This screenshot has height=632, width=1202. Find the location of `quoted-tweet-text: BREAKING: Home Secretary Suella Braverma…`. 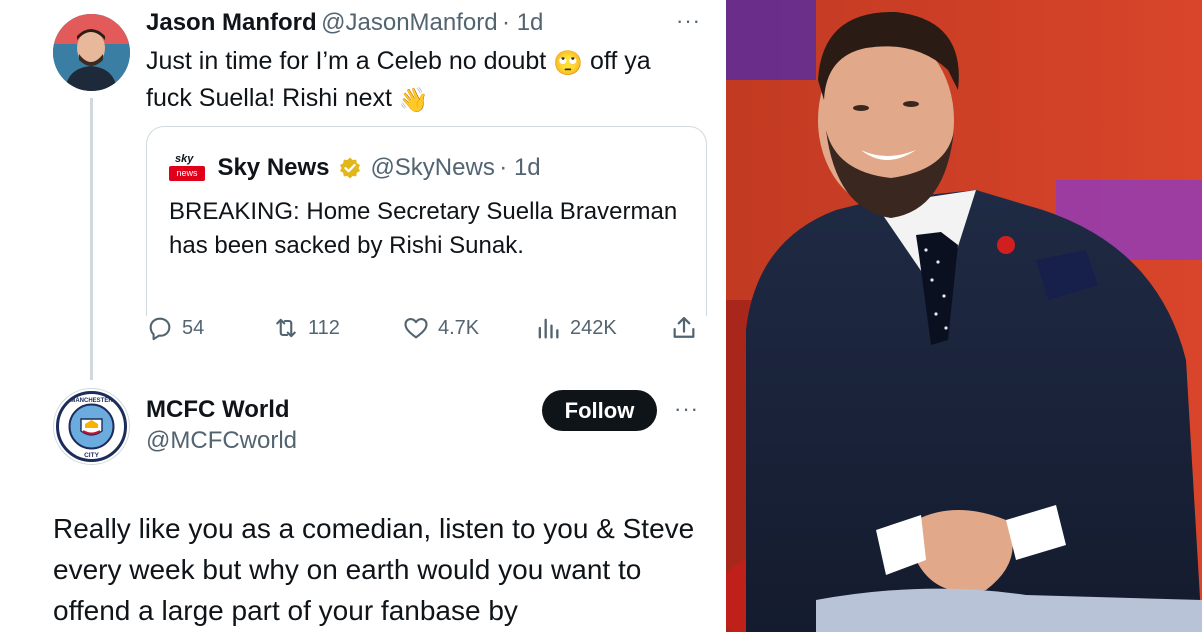

quoted-tweet-text: BREAKING: Home Secretary Suella Braverma… is located at coordinates (423, 228).